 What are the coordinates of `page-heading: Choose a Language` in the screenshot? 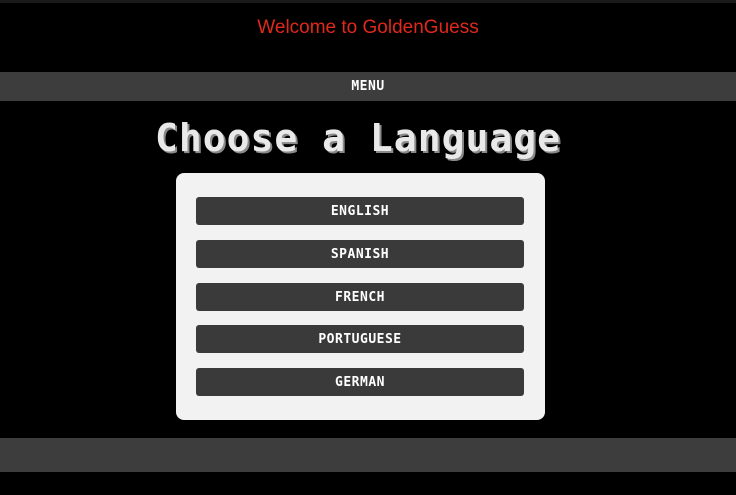 It's located at (358, 138).